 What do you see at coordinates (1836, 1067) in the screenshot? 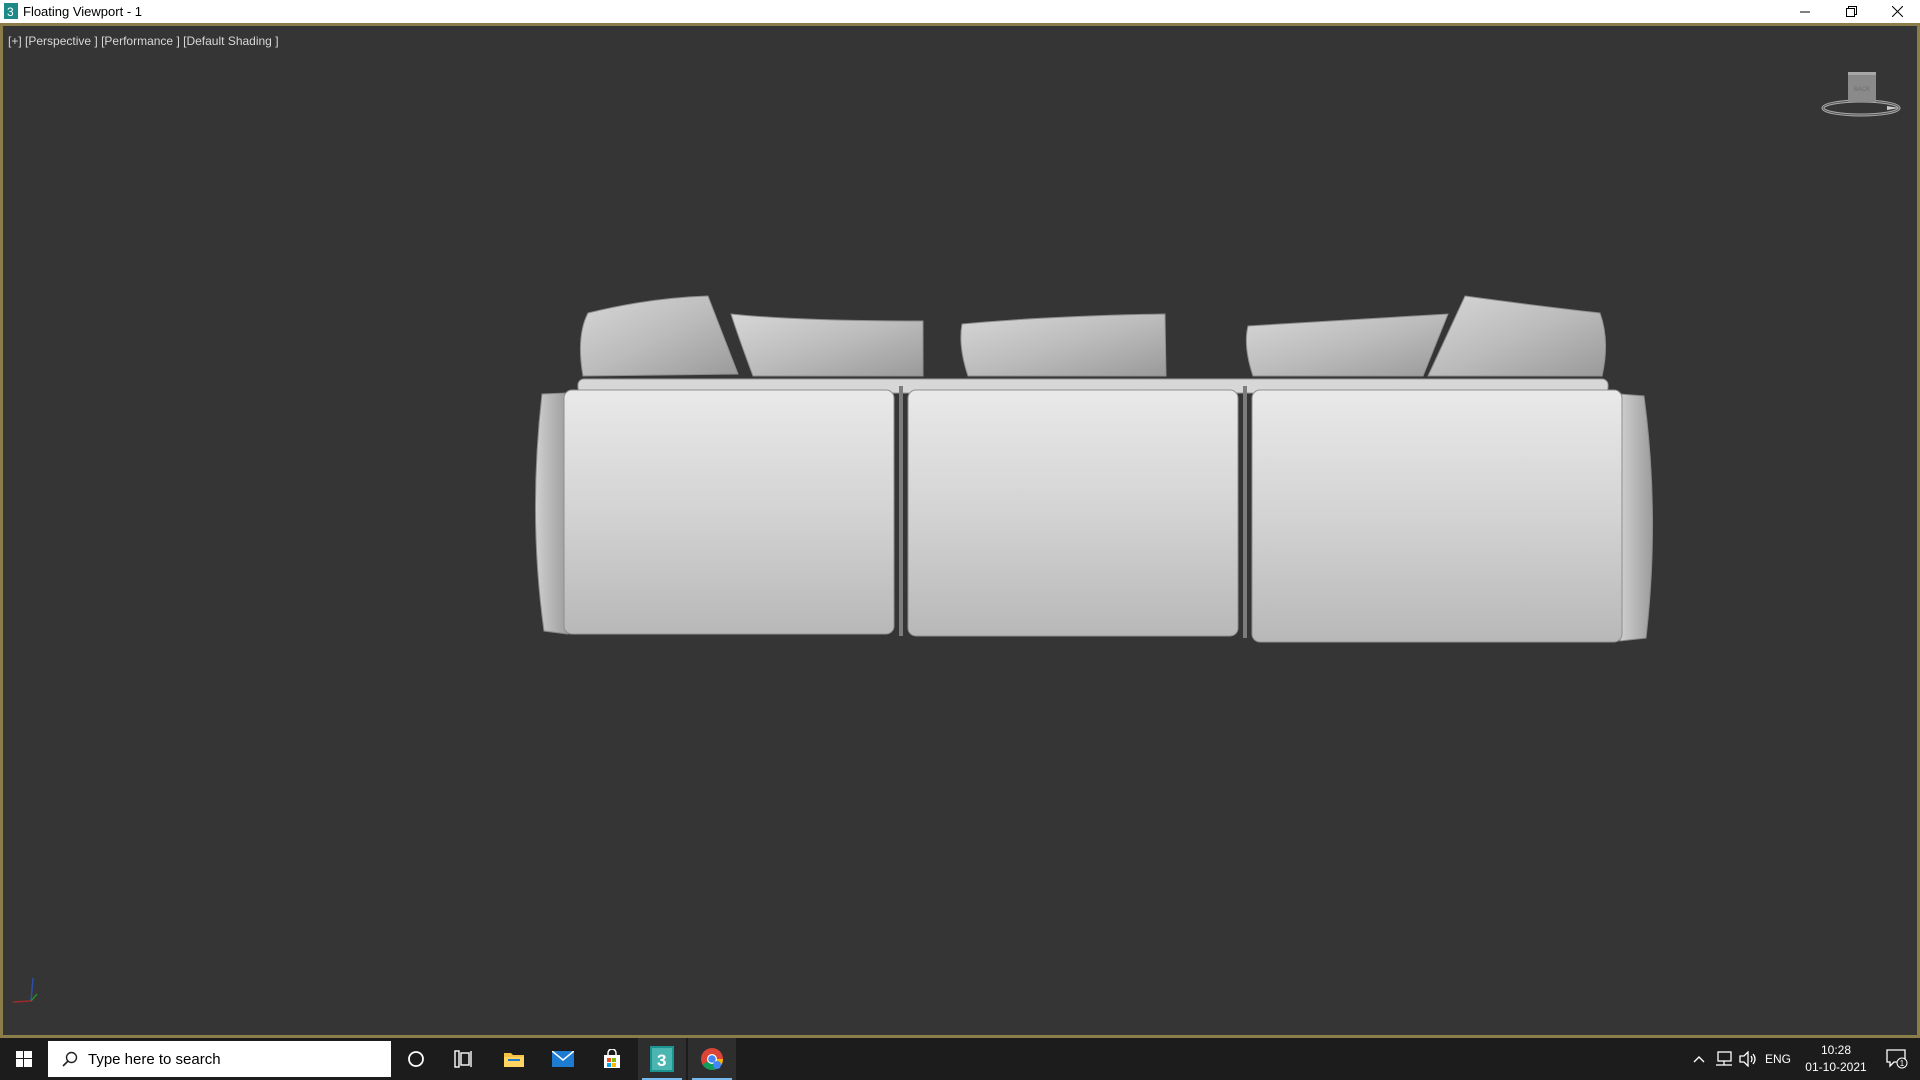
I see `clock-date: 01-10-2021` at bounding box center [1836, 1067].